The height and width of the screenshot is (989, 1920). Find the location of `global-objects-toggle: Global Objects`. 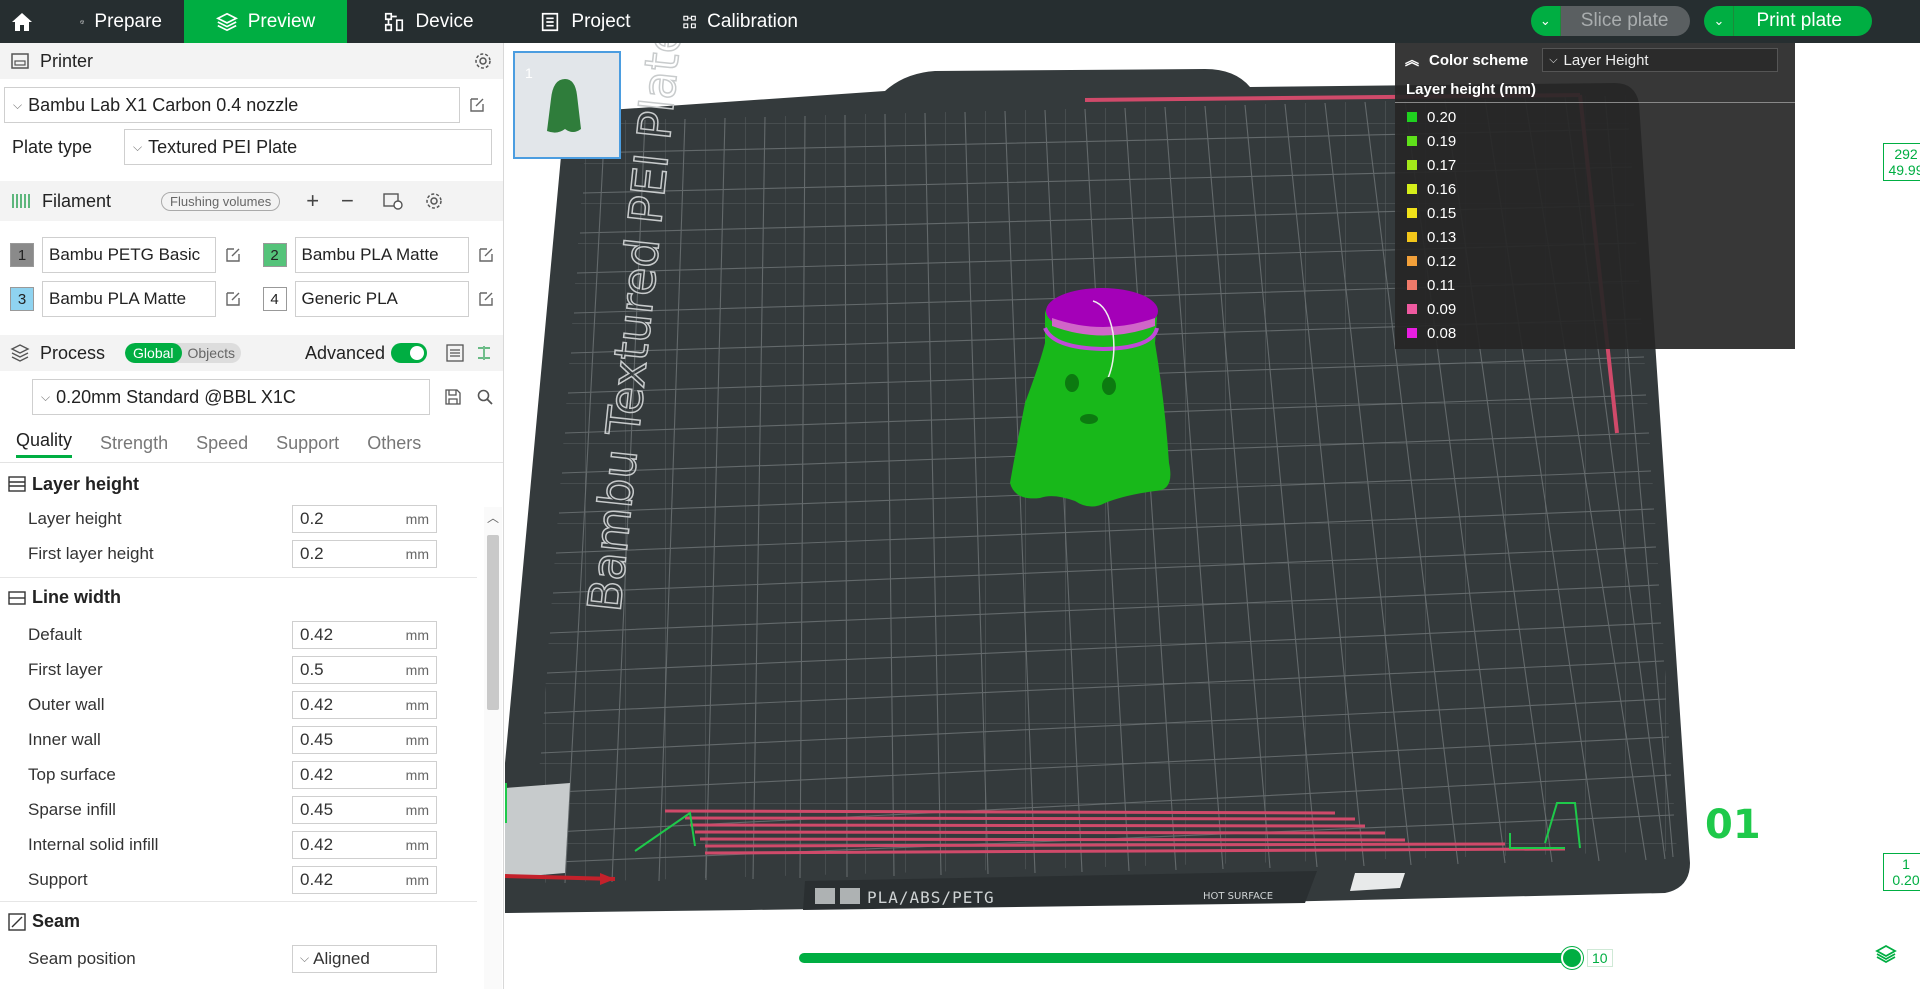

global-objects-toggle: Global Objects is located at coordinates (183, 353).